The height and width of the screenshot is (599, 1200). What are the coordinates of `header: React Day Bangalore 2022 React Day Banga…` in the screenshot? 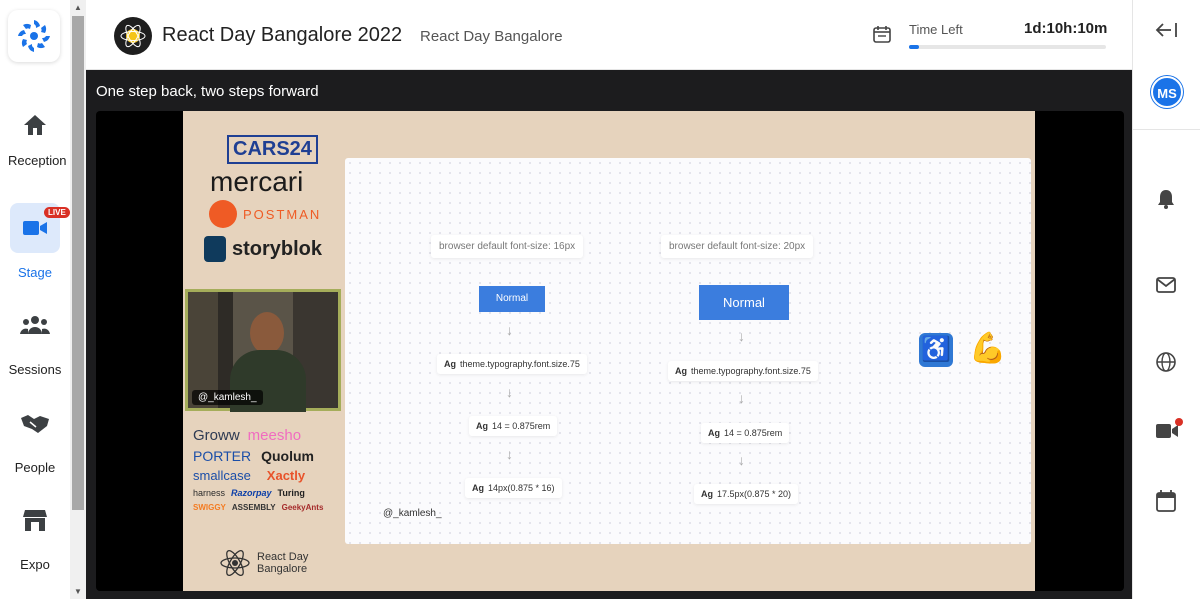 It's located at (609, 35).